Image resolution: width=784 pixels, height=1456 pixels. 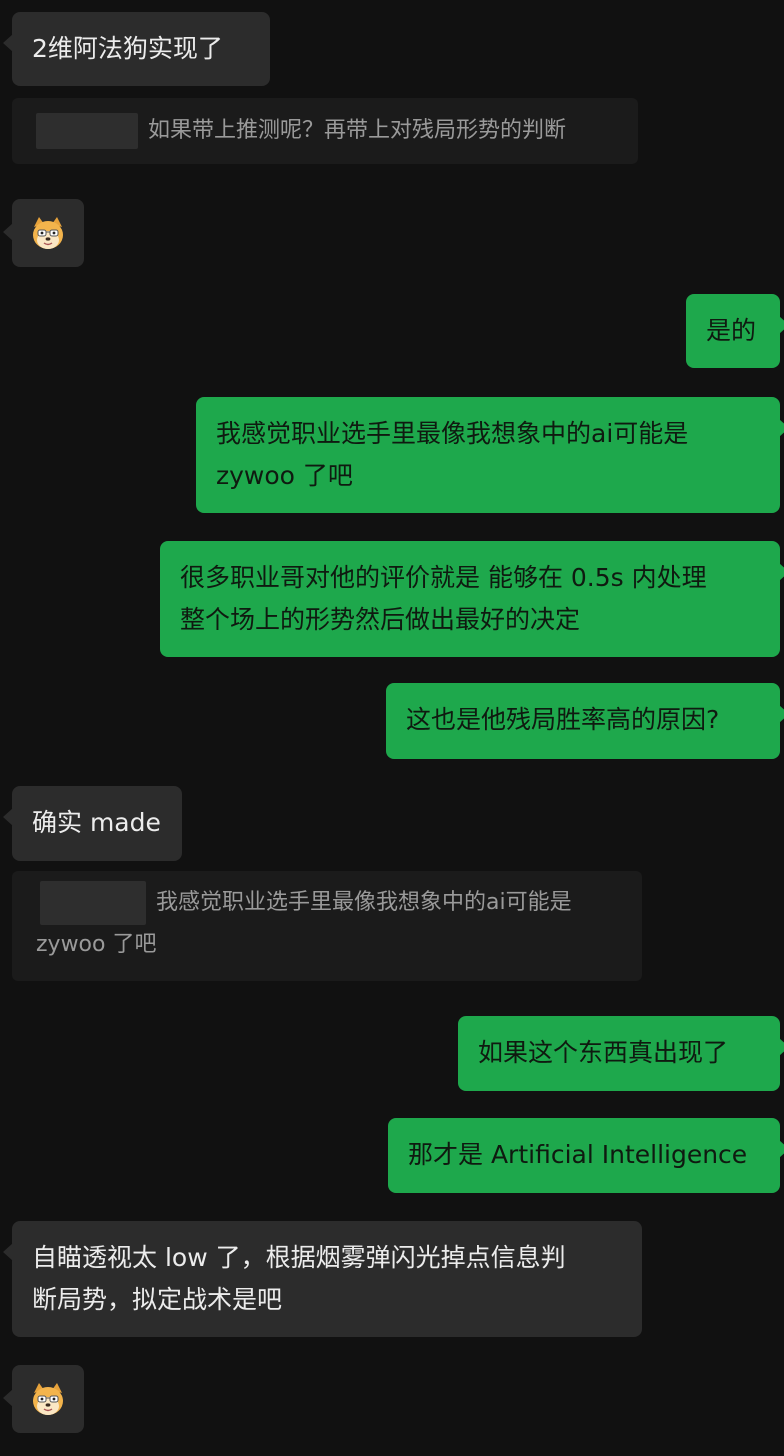 I want to click on quoted-text-line-2: zywoo 了吧, so click(x=96, y=944).